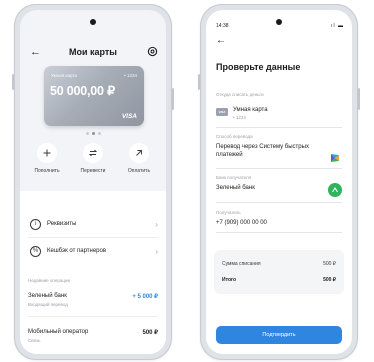  What do you see at coordinates (222, 26) in the screenshot?
I see `status-time: 14:38` at bounding box center [222, 26].